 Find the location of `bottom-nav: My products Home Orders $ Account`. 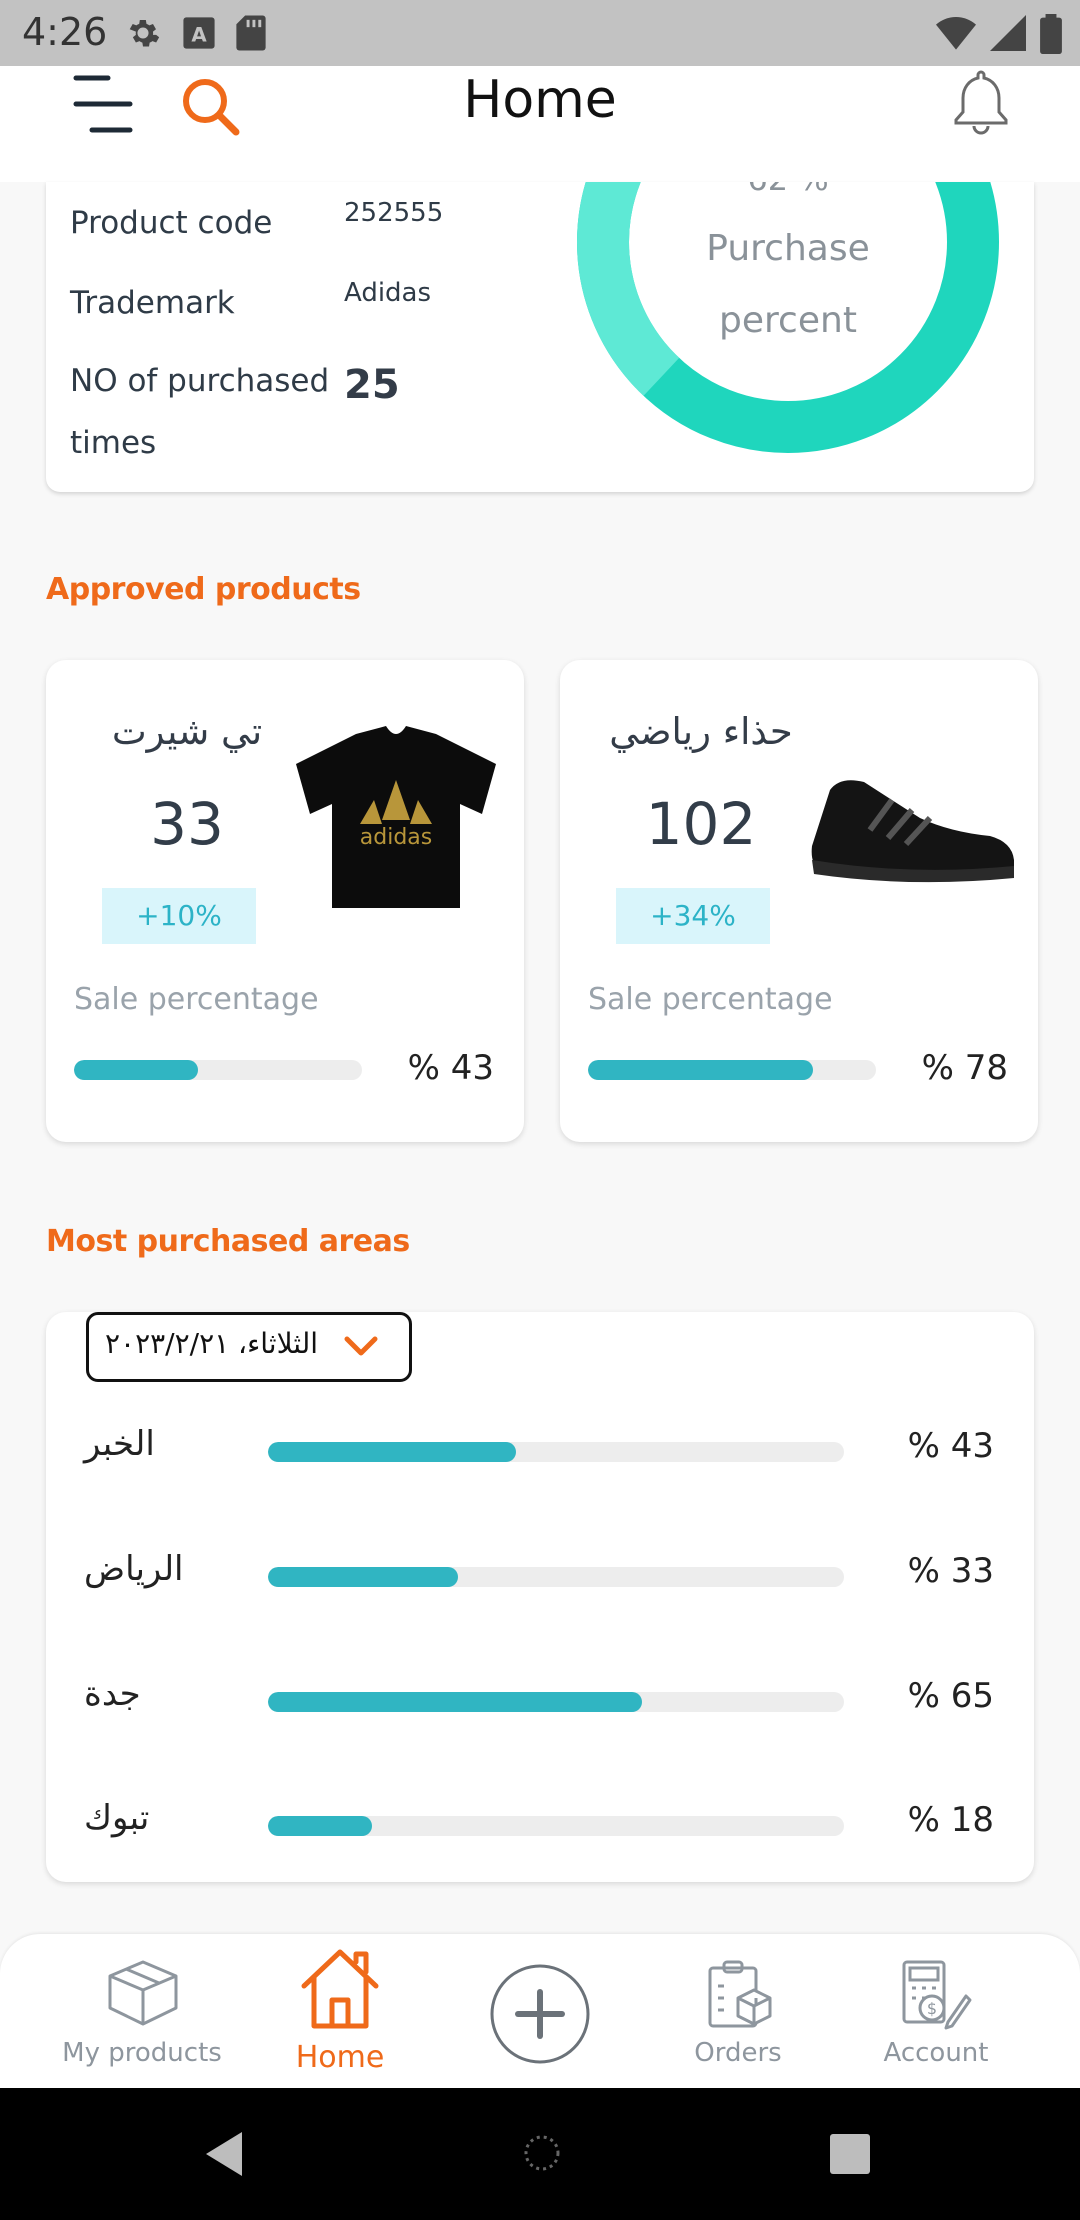

bottom-nav: My products Home Orders $ Account is located at coordinates (540, 2011).